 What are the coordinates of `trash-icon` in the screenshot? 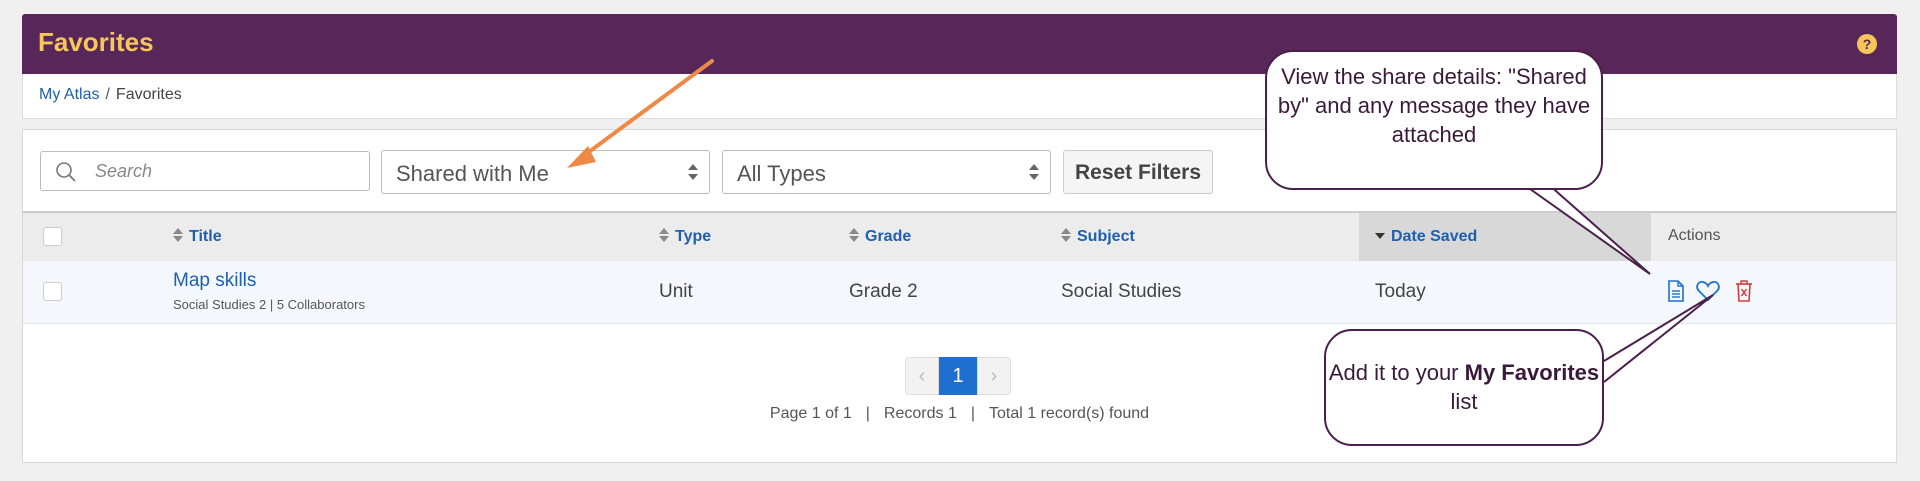 It's located at (1744, 293).